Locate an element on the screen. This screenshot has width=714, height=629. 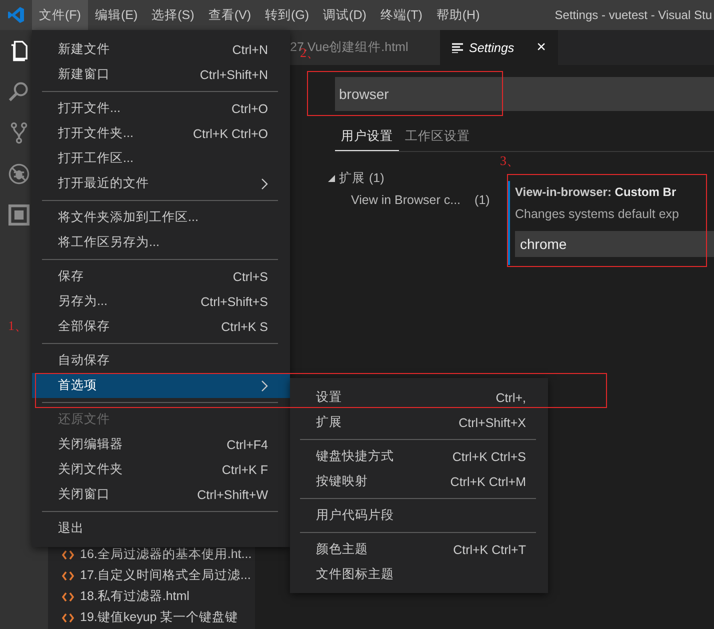
menu-bar-item: 查看(V) is located at coordinates (229, 15).